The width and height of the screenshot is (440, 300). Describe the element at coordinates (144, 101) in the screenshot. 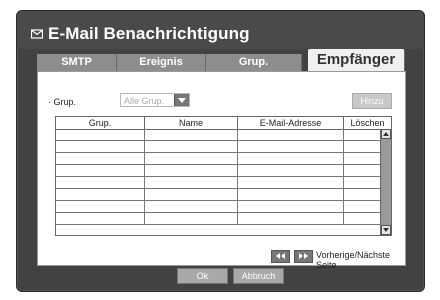

I see `group-filter-value: Alle Grup.` at that location.